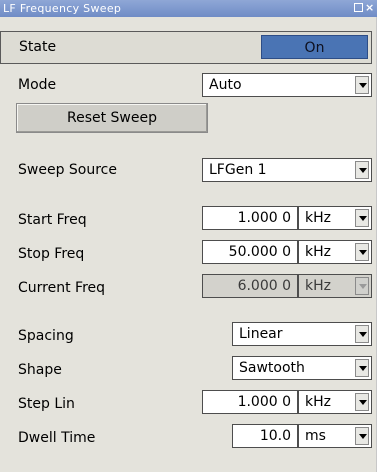  I want to click on current-freq-unit: kHz, so click(318, 286).